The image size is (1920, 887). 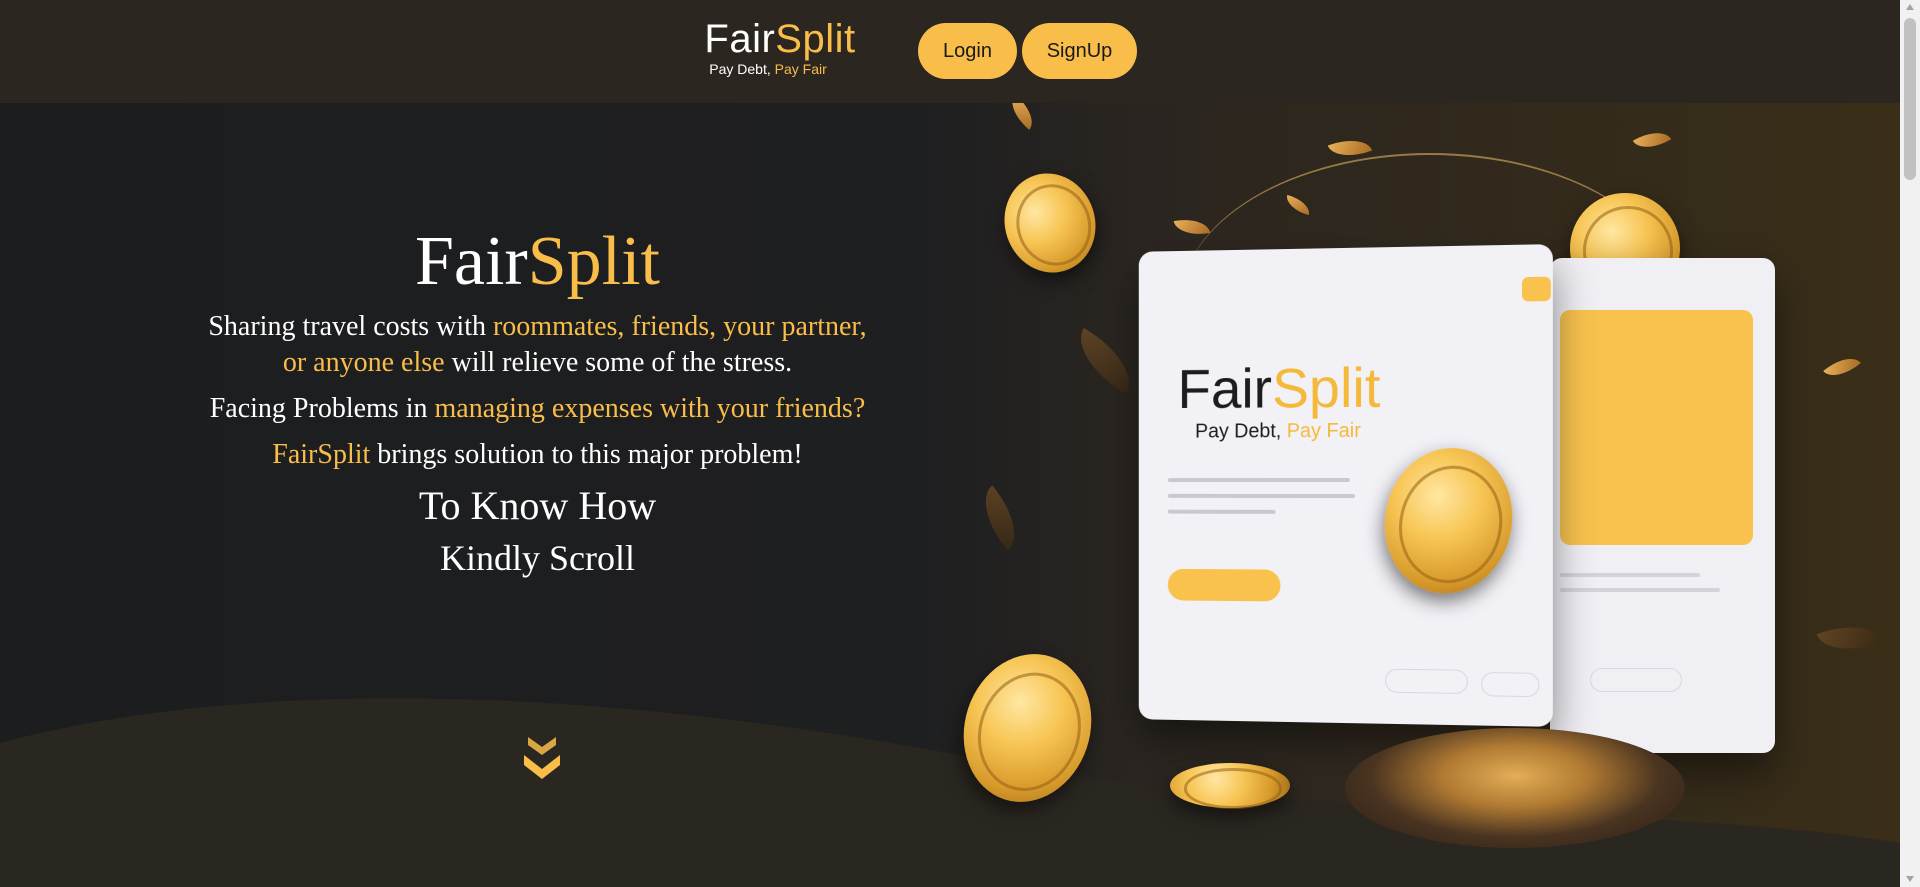 What do you see at coordinates (618, 362) in the screenshot?
I see `p1-text-c: will relieve some of the stress.` at bounding box center [618, 362].